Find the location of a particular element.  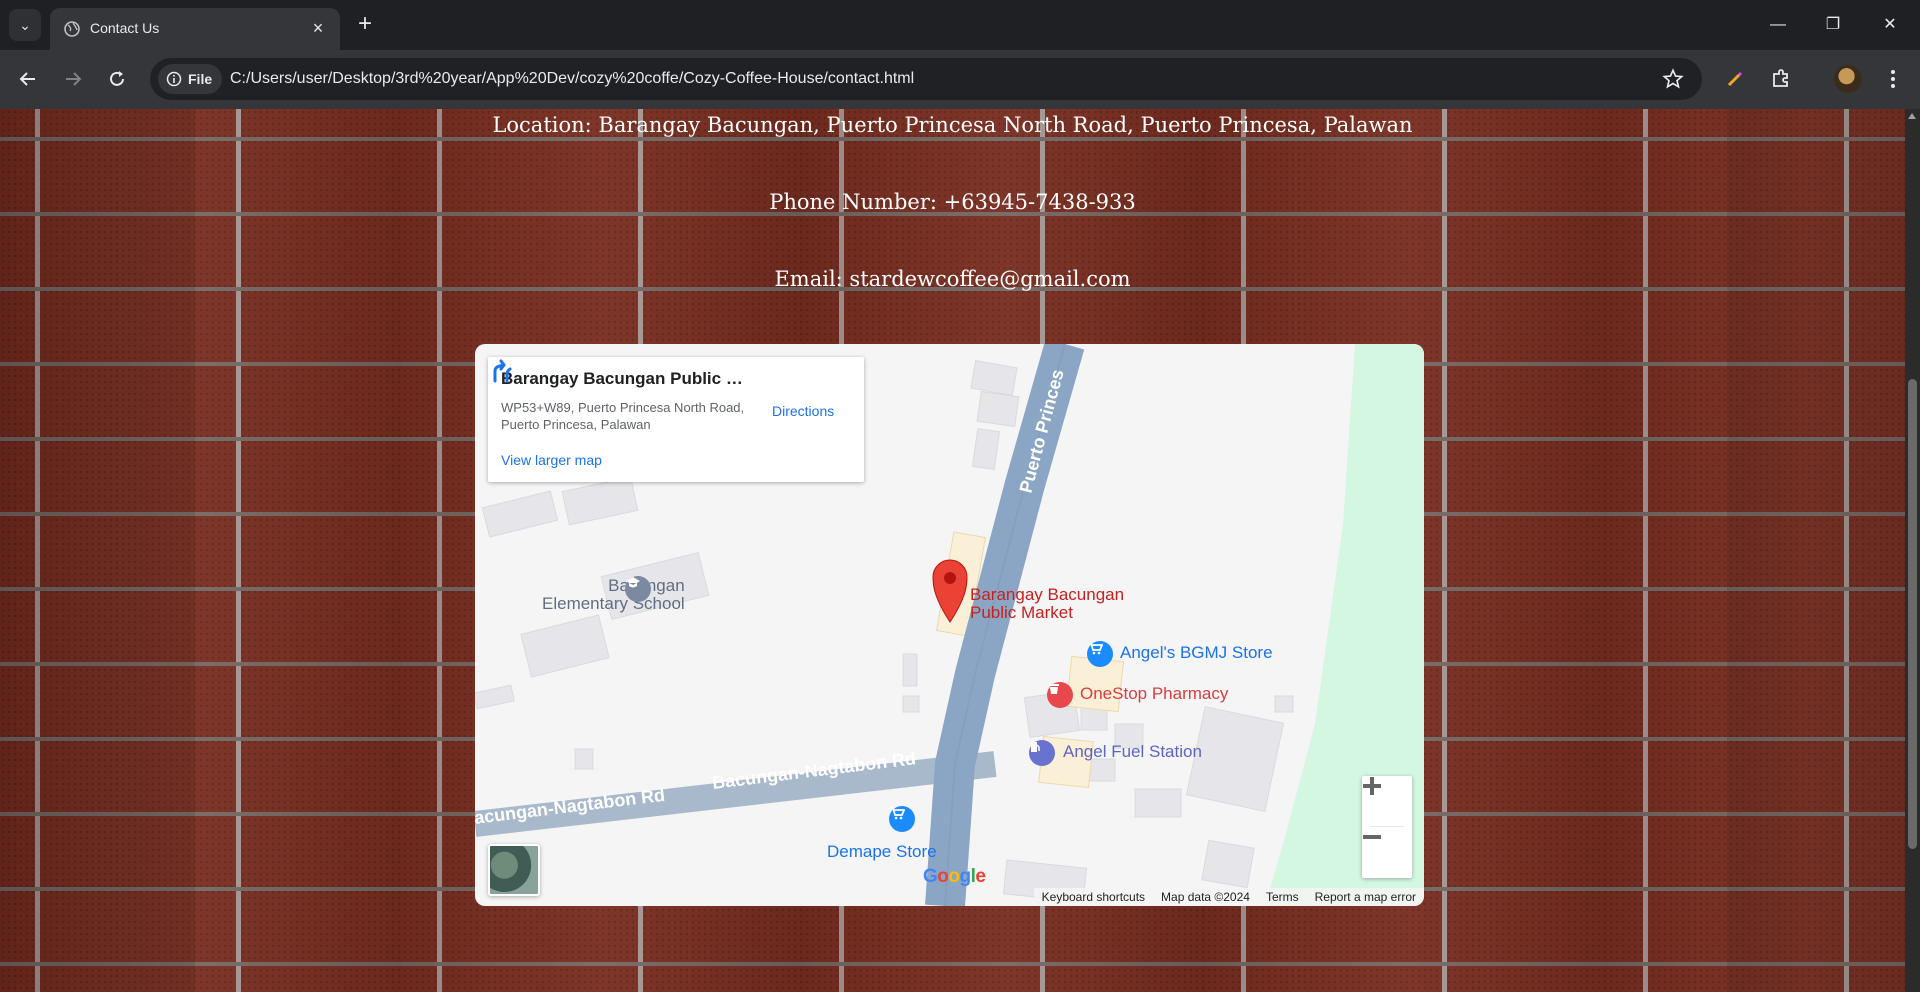

more-vert-icon is located at coordinates (1893, 79).